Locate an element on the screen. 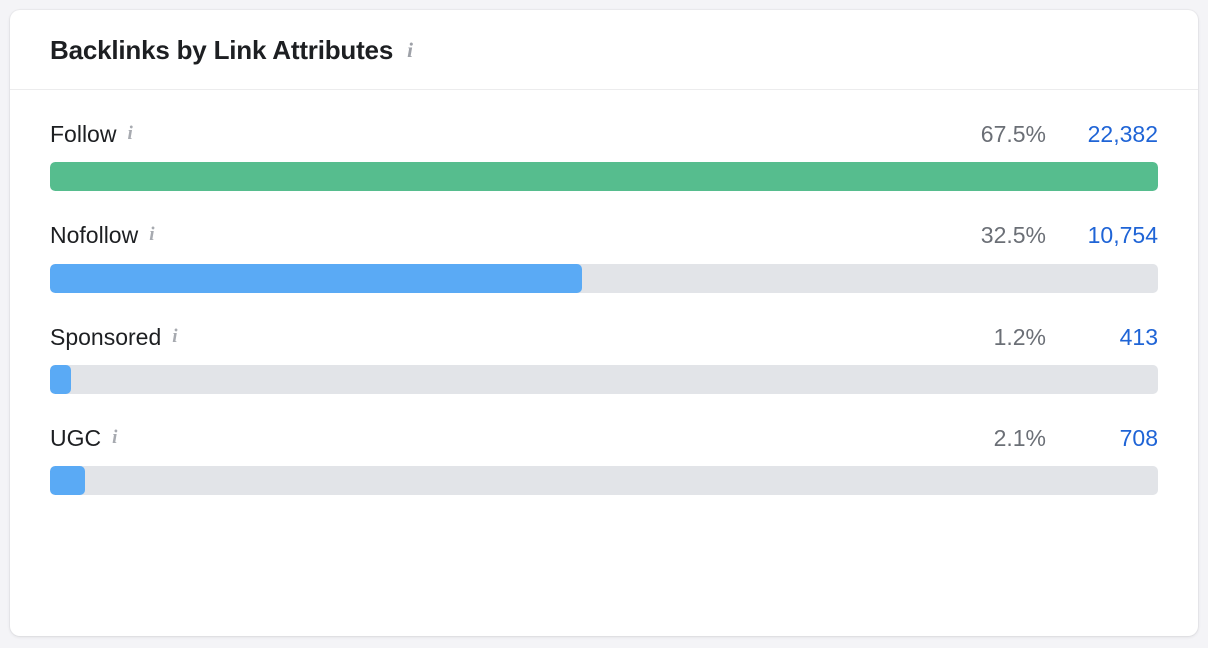 The image size is (1208, 648). bar-row: Nofollow i 32.5% 10,754 is located at coordinates (604, 257).